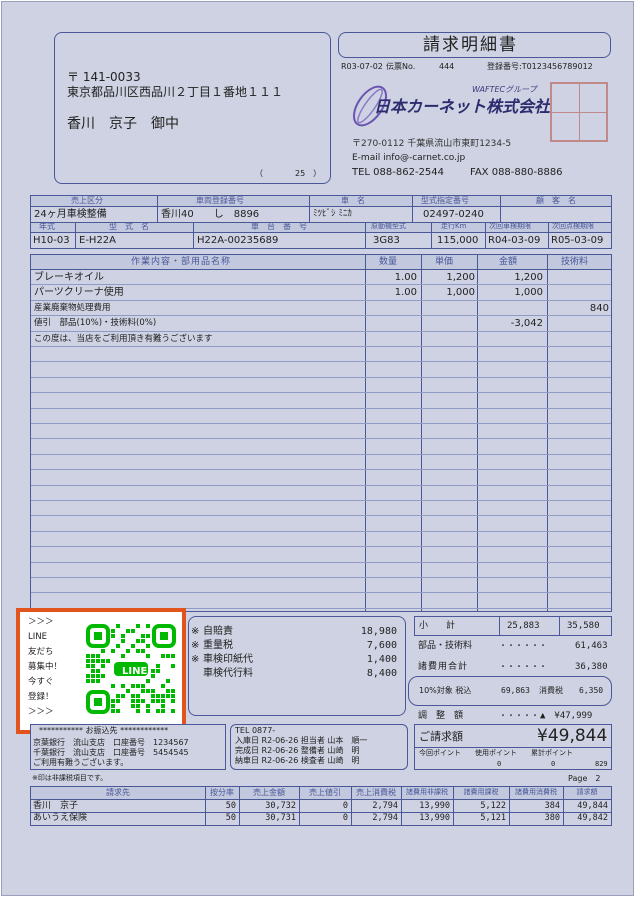  What do you see at coordinates (135, 671) in the screenshot?
I see `line-logo-text: LINE` at bounding box center [135, 671].